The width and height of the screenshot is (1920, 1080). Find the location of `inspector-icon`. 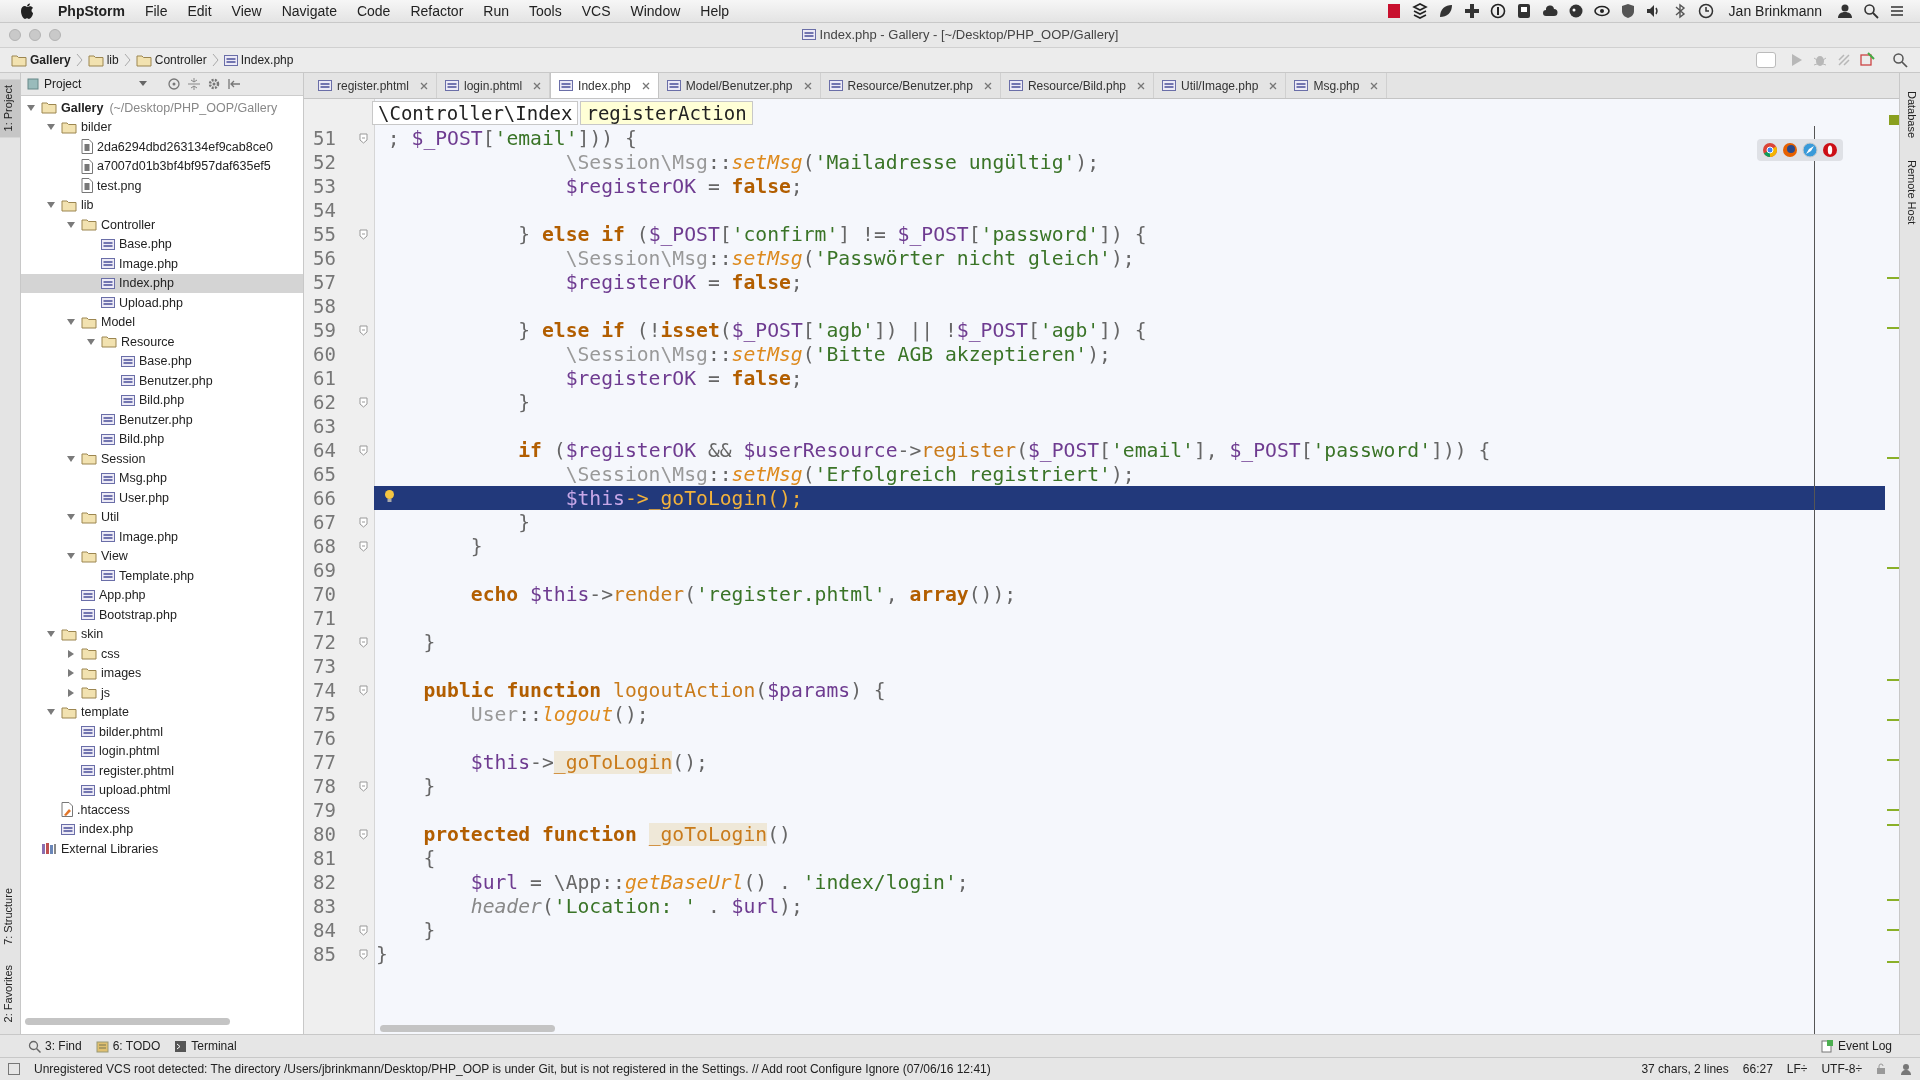

inspector-icon is located at coordinates (1906, 1069).